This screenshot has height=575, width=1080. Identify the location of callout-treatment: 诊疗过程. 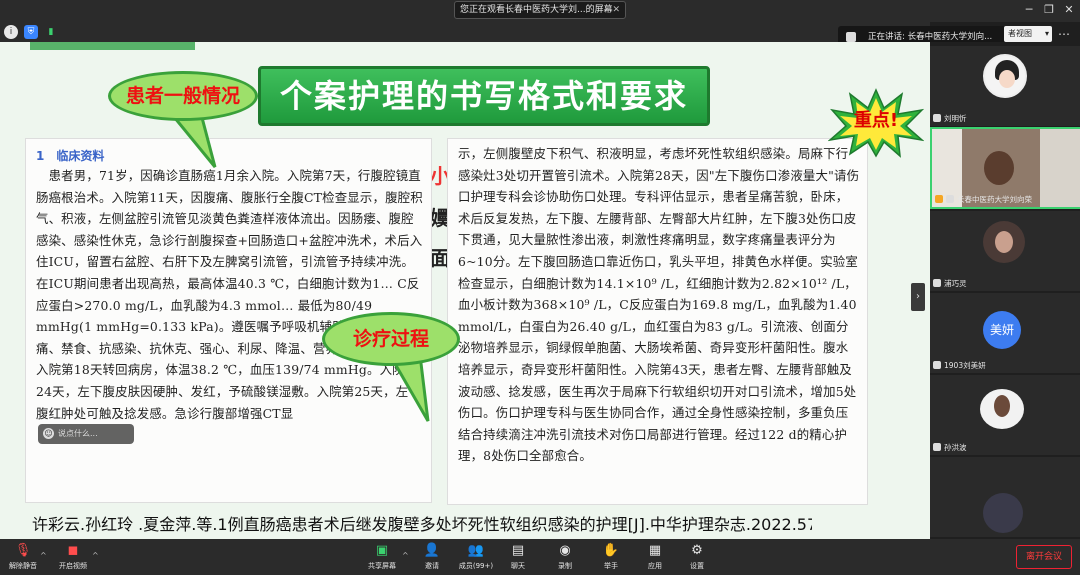
(391, 339).